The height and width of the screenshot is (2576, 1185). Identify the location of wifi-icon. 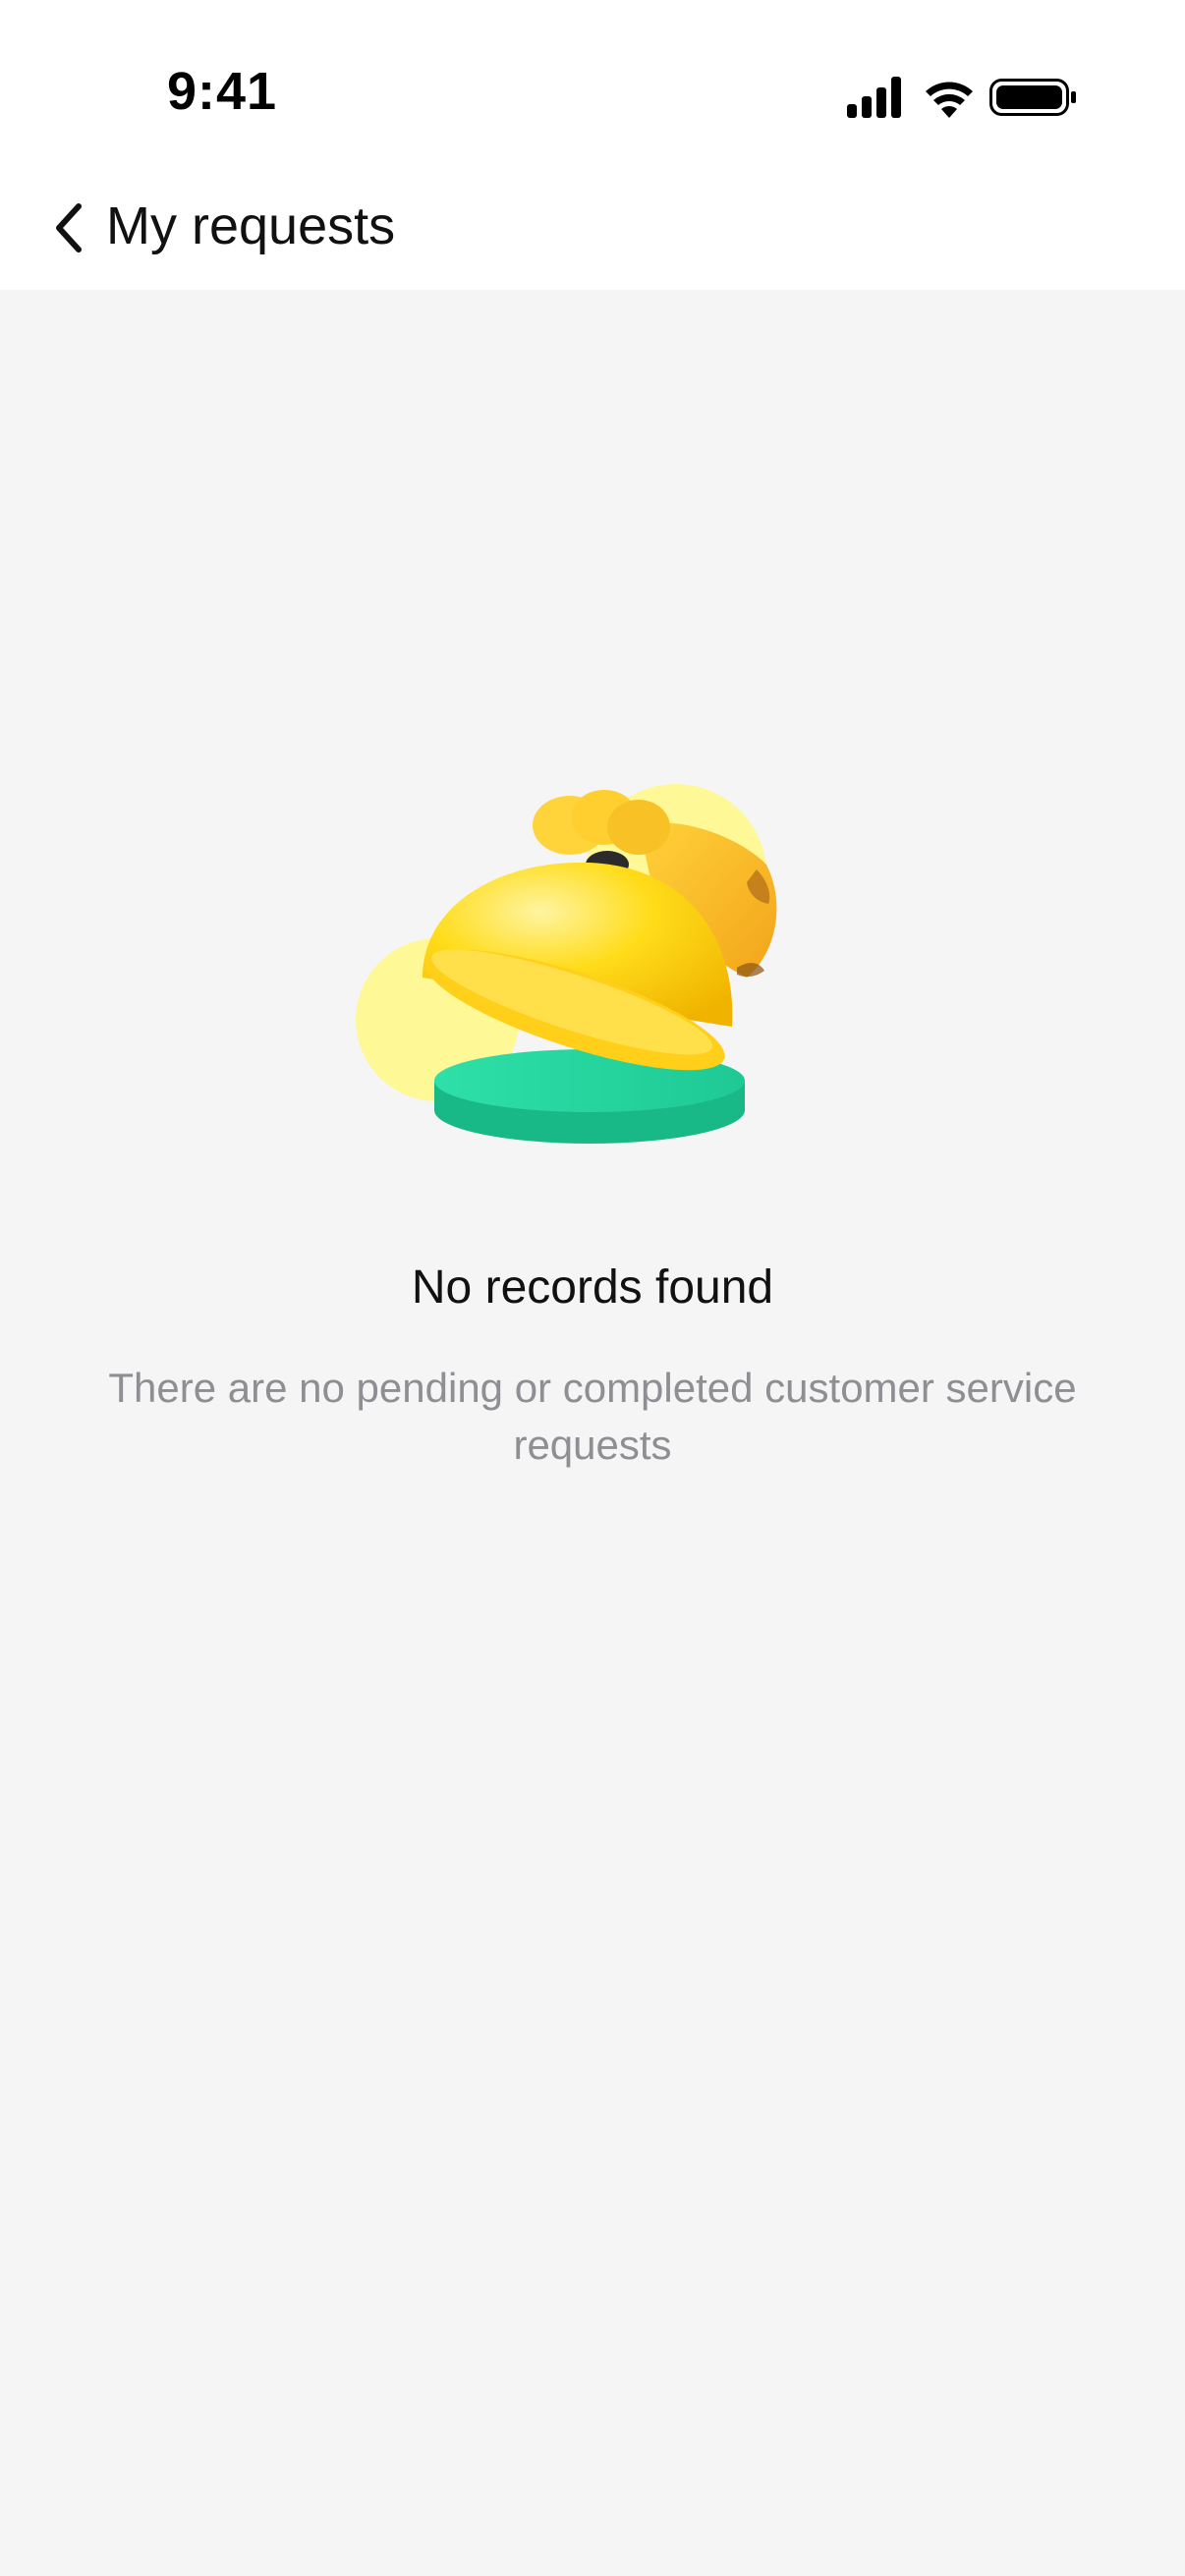
(950, 100).